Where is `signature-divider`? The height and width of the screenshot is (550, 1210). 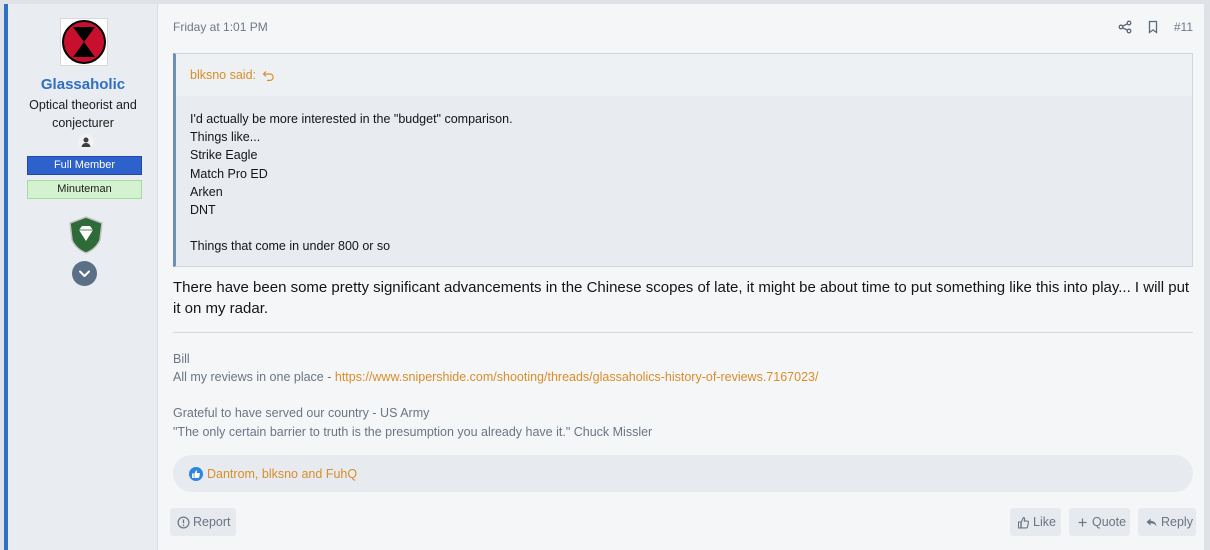 signature-divider is located at coordinates (683, 332).